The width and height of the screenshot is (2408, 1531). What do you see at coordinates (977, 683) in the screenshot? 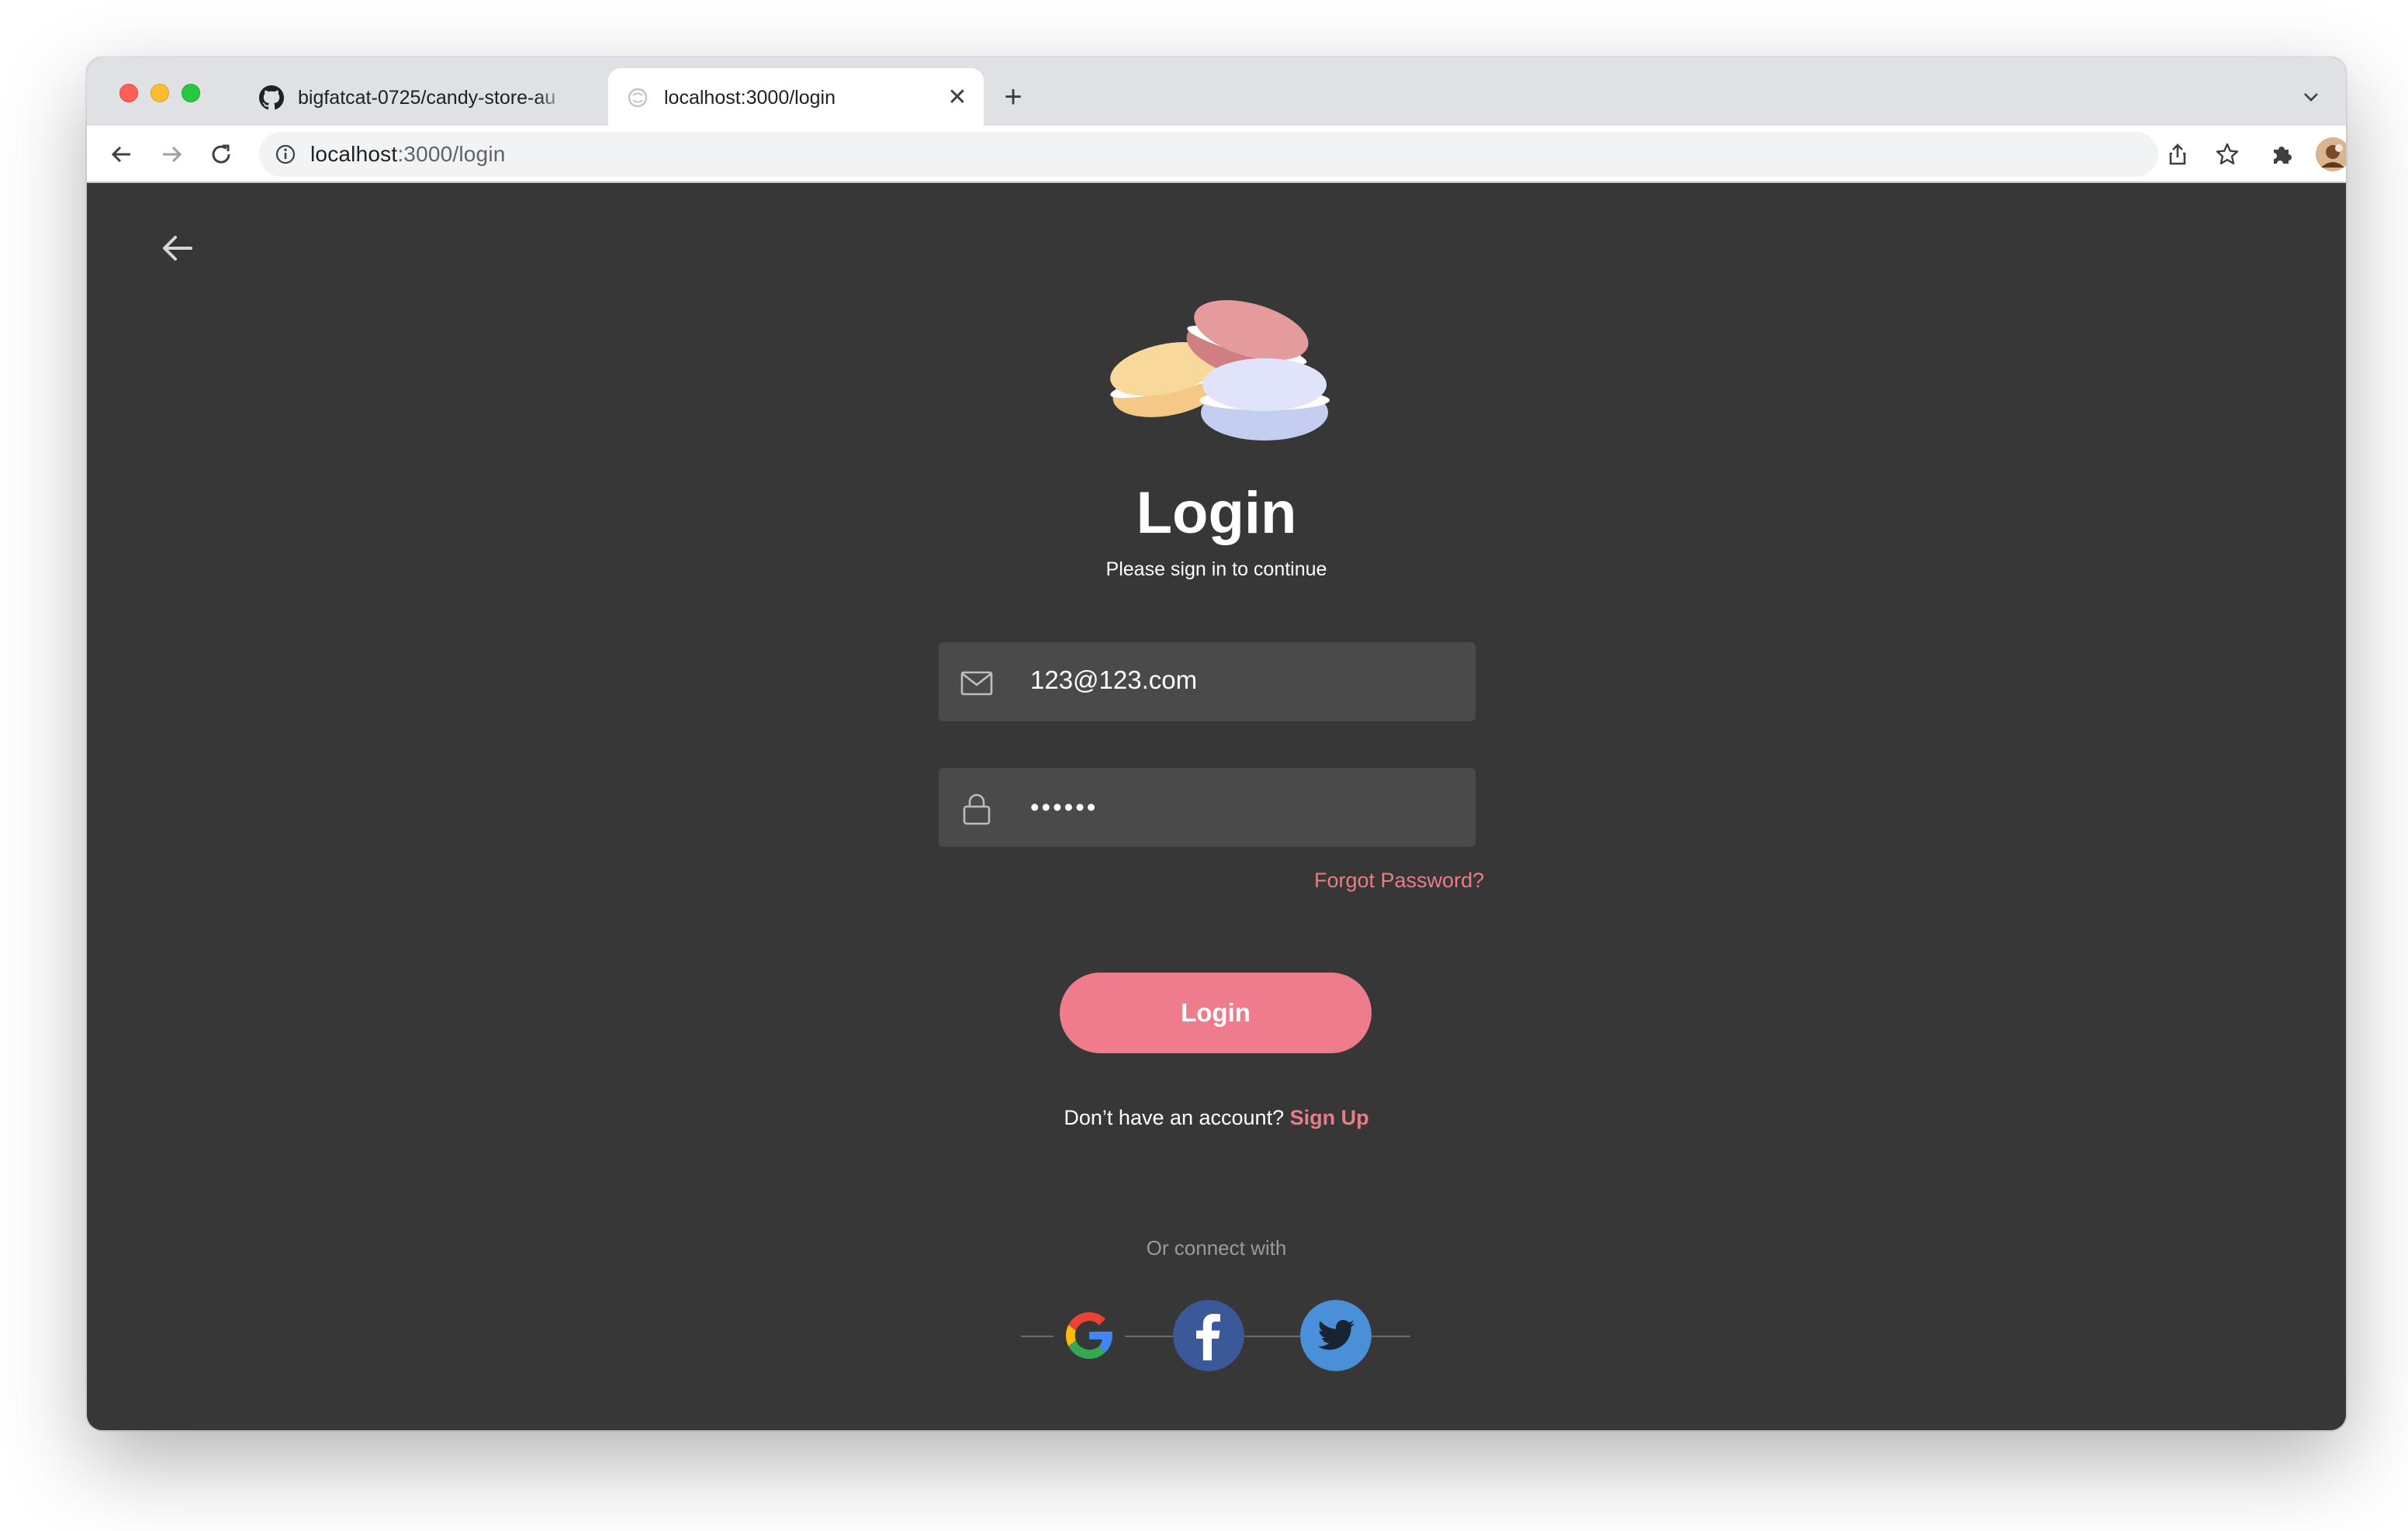
I see `mail-icon` at bounding box center [977, 683].